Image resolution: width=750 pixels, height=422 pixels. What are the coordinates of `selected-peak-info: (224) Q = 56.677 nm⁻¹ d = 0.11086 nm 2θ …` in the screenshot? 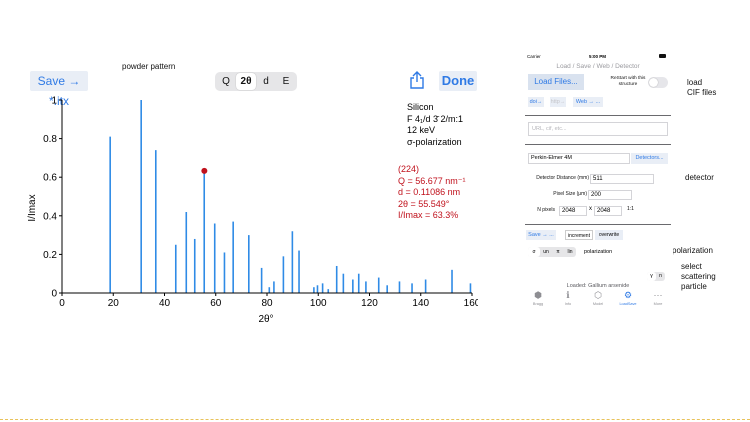 It's located at (432, 193).